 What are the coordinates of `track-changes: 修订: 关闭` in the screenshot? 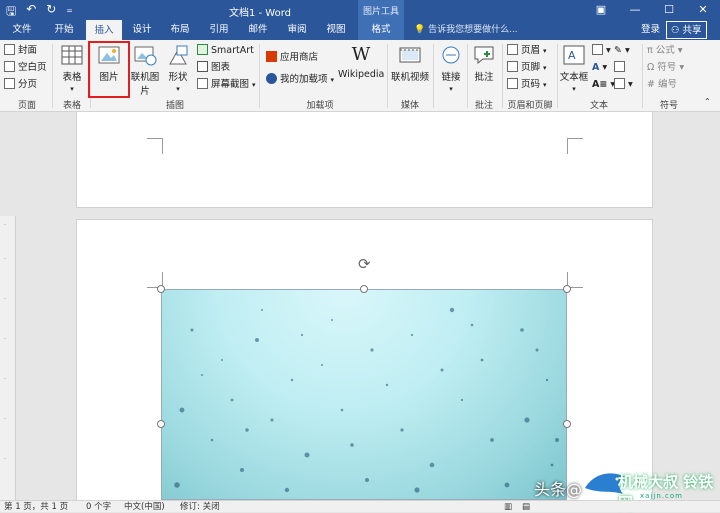 It's located at (200, 507).